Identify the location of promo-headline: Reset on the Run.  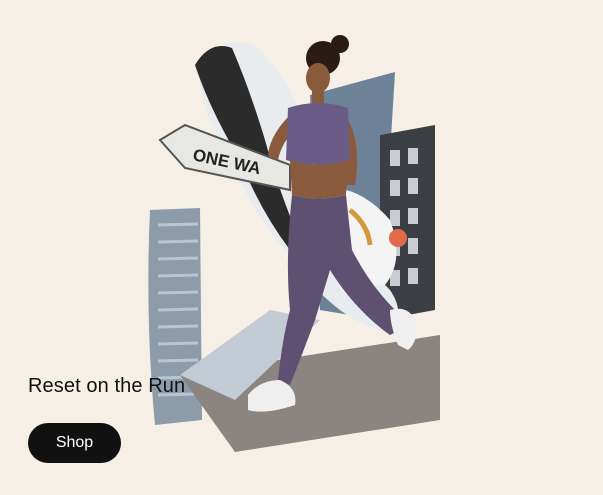
(107, 386).